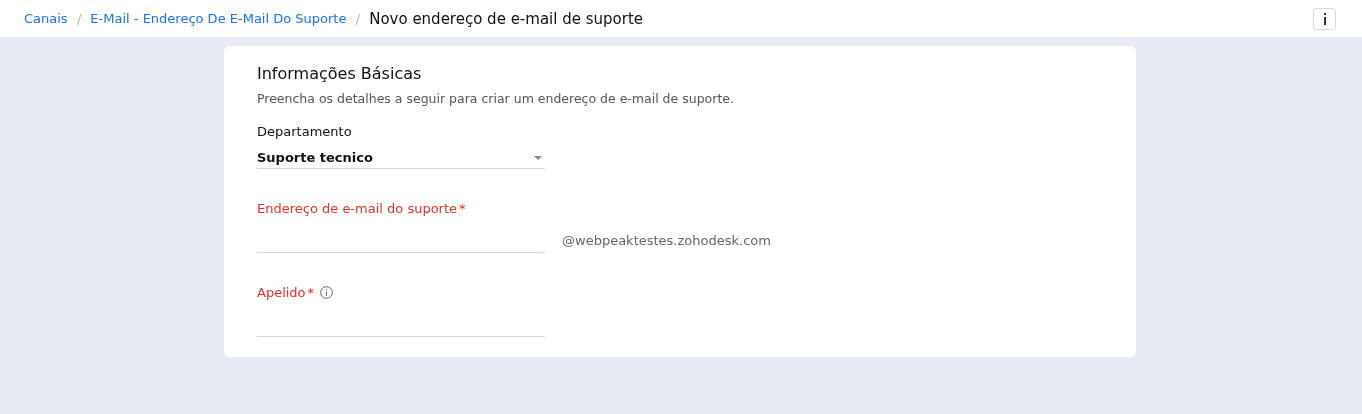 This screenshot has height=414, width=1362. What do you see at coordinates (46, 18) in the screenshot?
I see `breadcrumb-link: Canais` at bounding box center [46, 18].